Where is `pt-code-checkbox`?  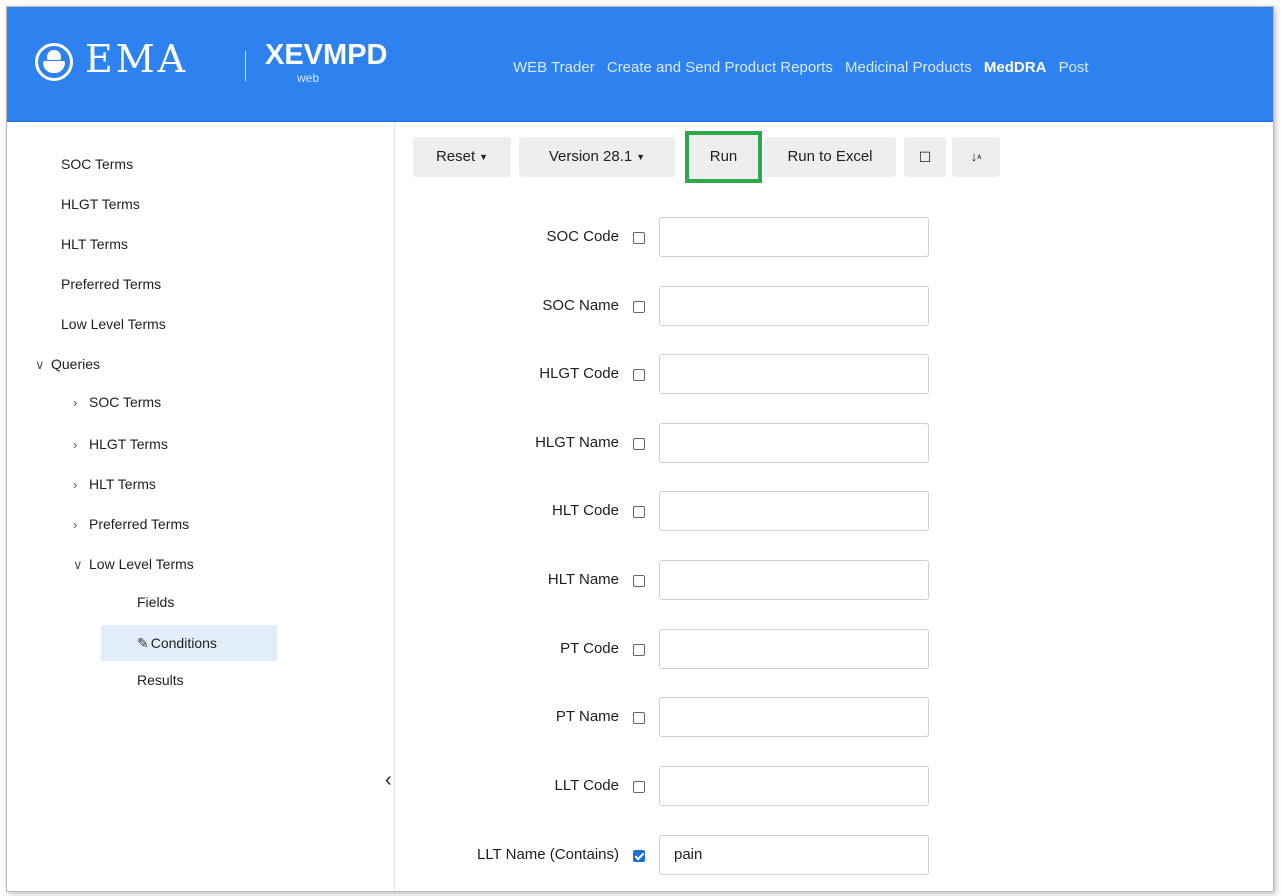 pt-code-checkbox is located at coordinates (639, 650).